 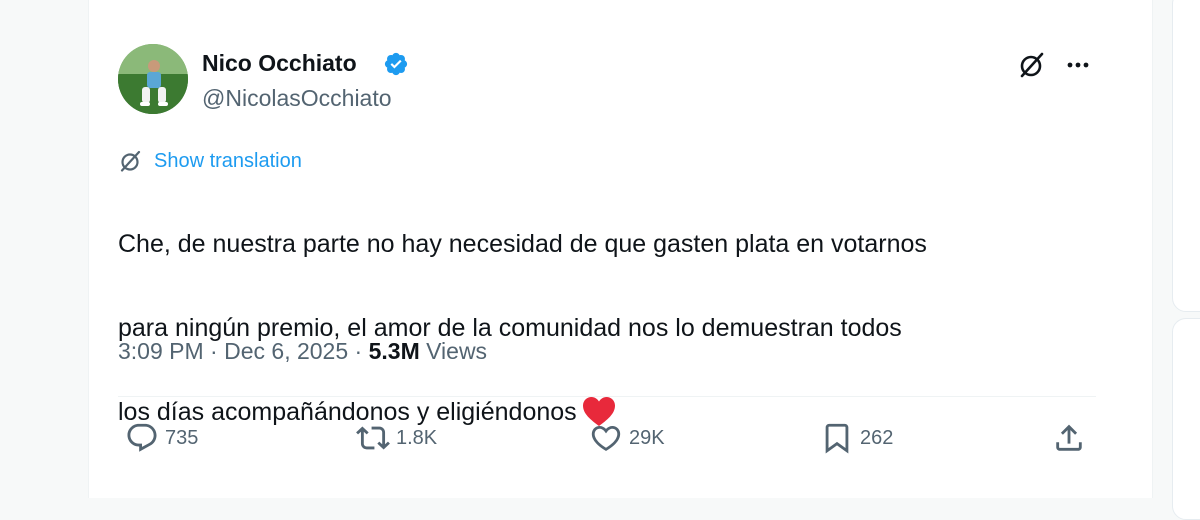 I want to click on like-heart-icon, so click(x=606, y=438).